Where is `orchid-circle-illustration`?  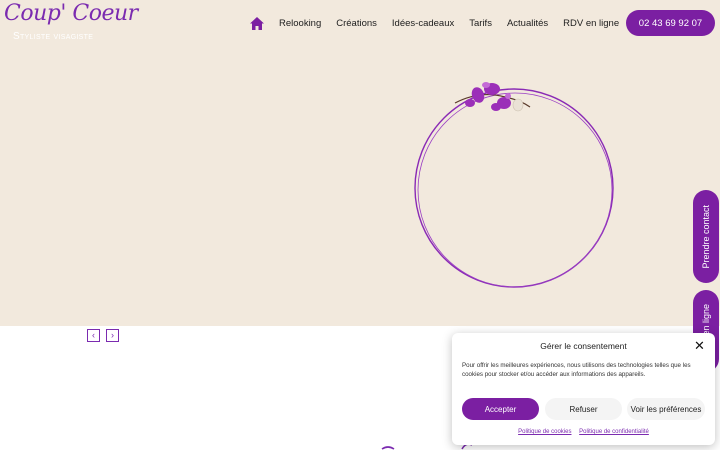
orchid-circle-illustration is located at coordinates (514, 185).